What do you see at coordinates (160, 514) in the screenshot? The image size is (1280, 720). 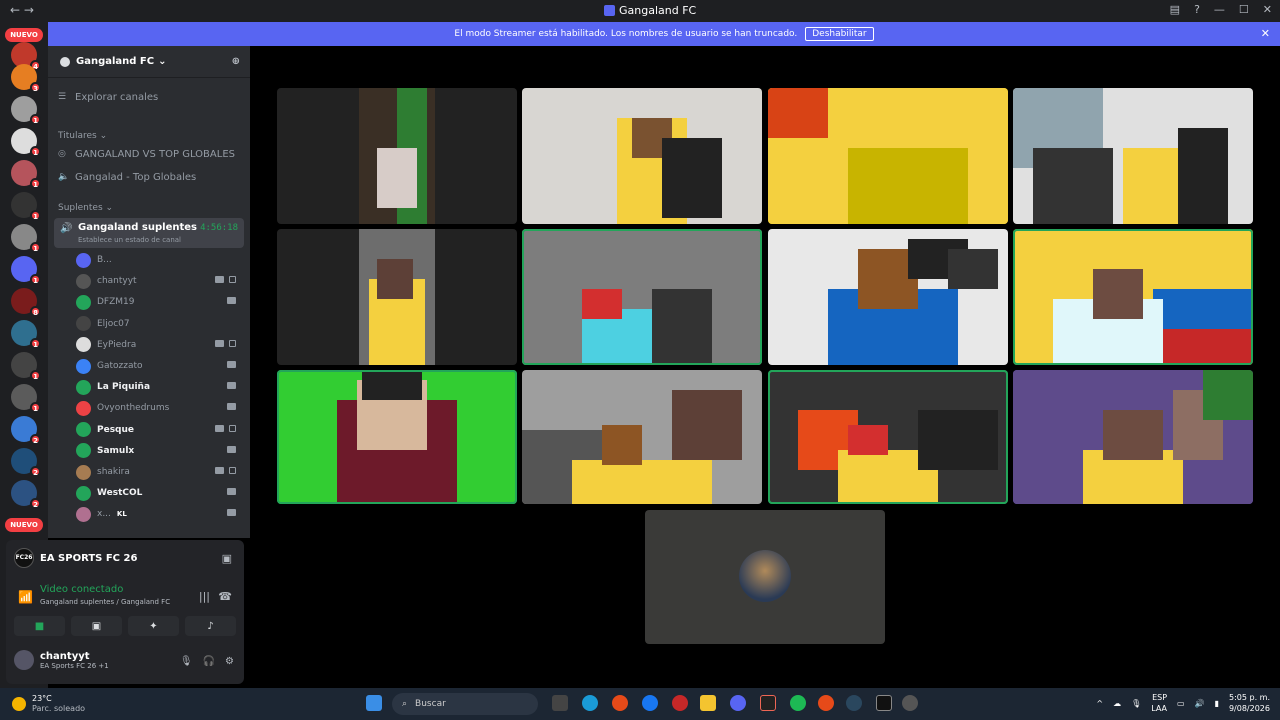 I see `voice-user: x... KL` at bounding box center [160, 514].